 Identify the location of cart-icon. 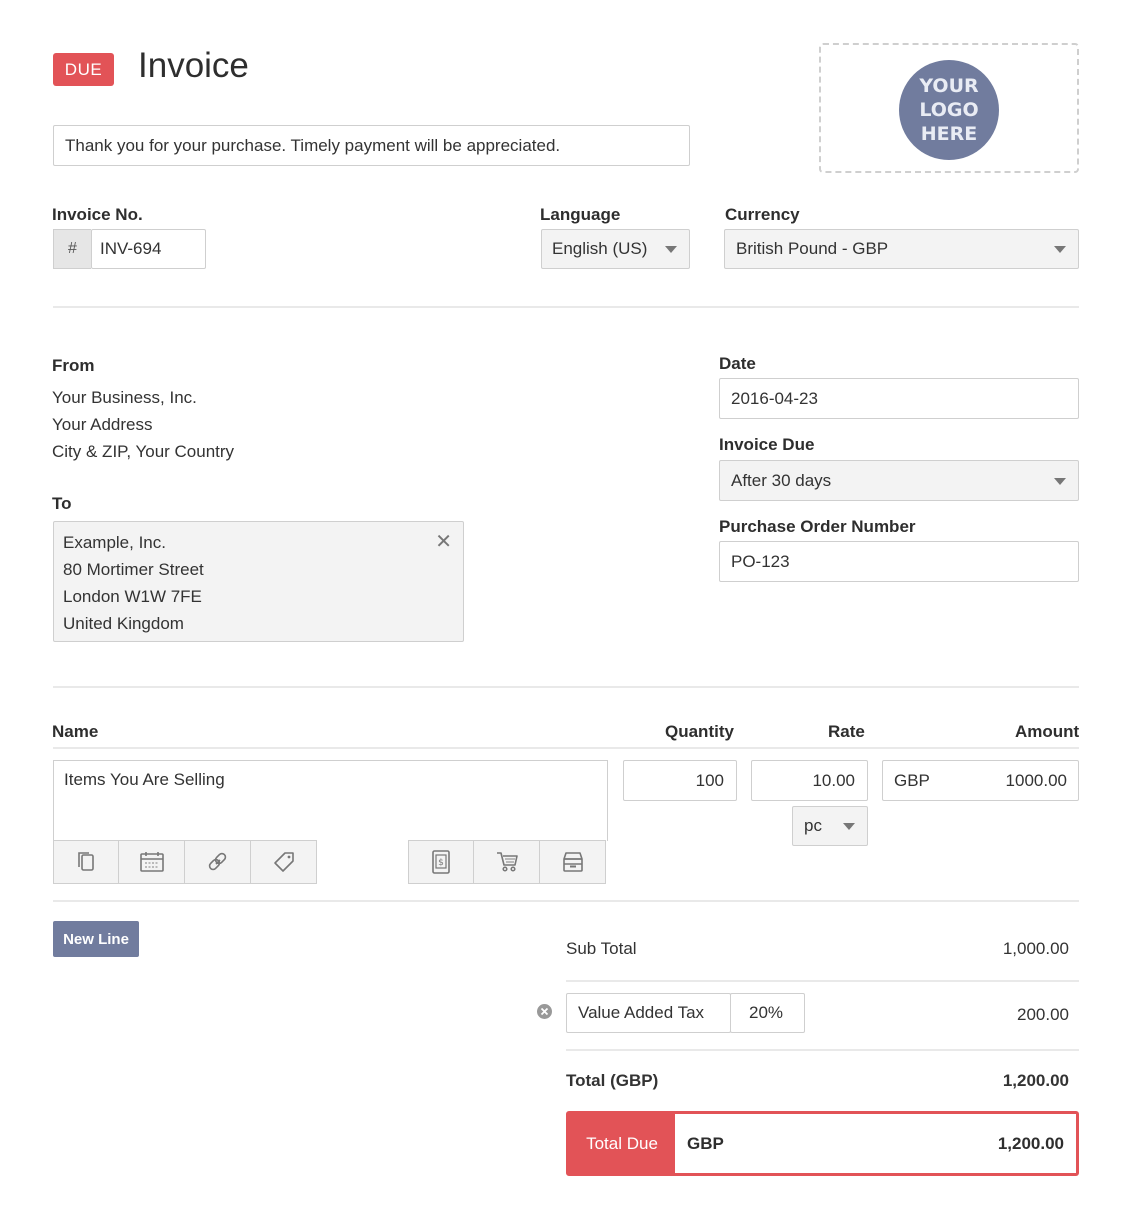
(507, 862).